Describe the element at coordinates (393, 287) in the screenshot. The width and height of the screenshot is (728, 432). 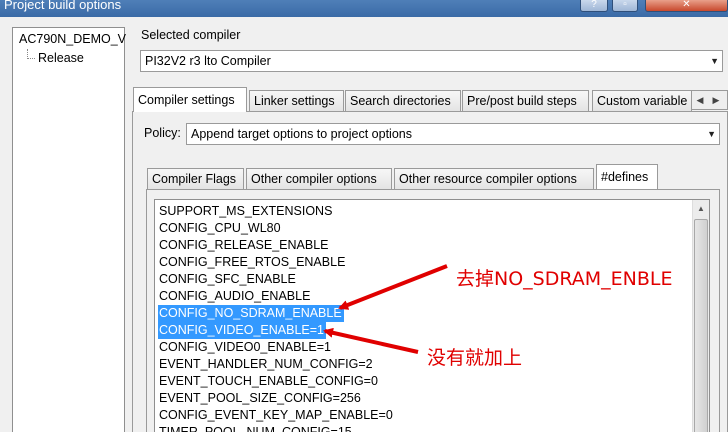
I see `arrow-to-no-sdram` at that location.